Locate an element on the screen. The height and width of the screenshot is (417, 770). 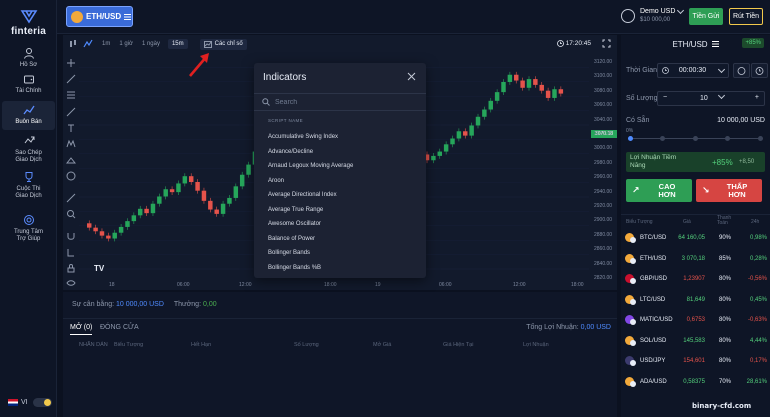
trade-chart-icon is located at coordinates (28, 110).